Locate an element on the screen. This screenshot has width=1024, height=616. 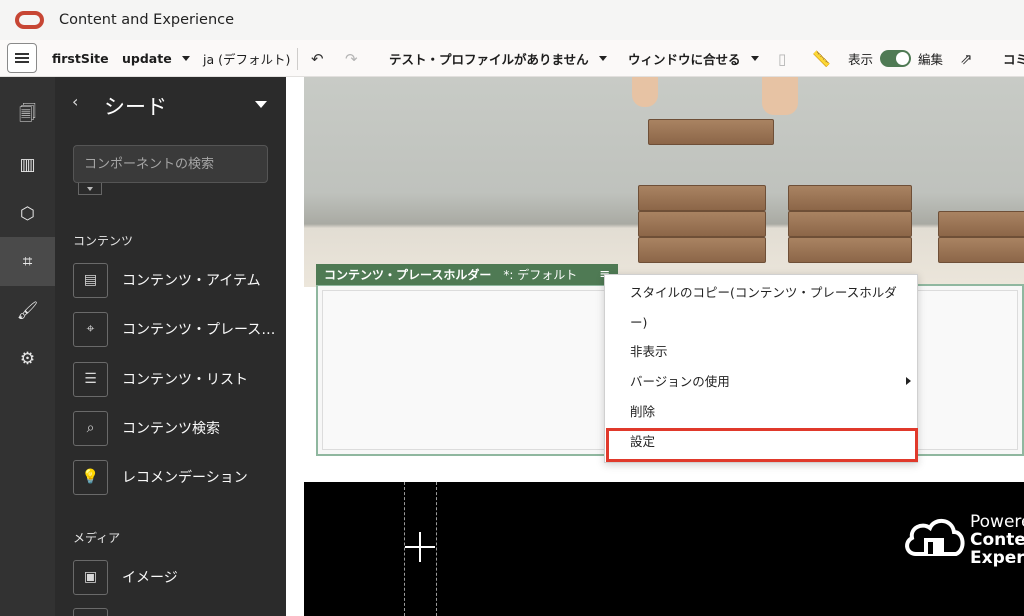
menu-item-copy-style-cont: ー) is located at coordinates (761, 323).